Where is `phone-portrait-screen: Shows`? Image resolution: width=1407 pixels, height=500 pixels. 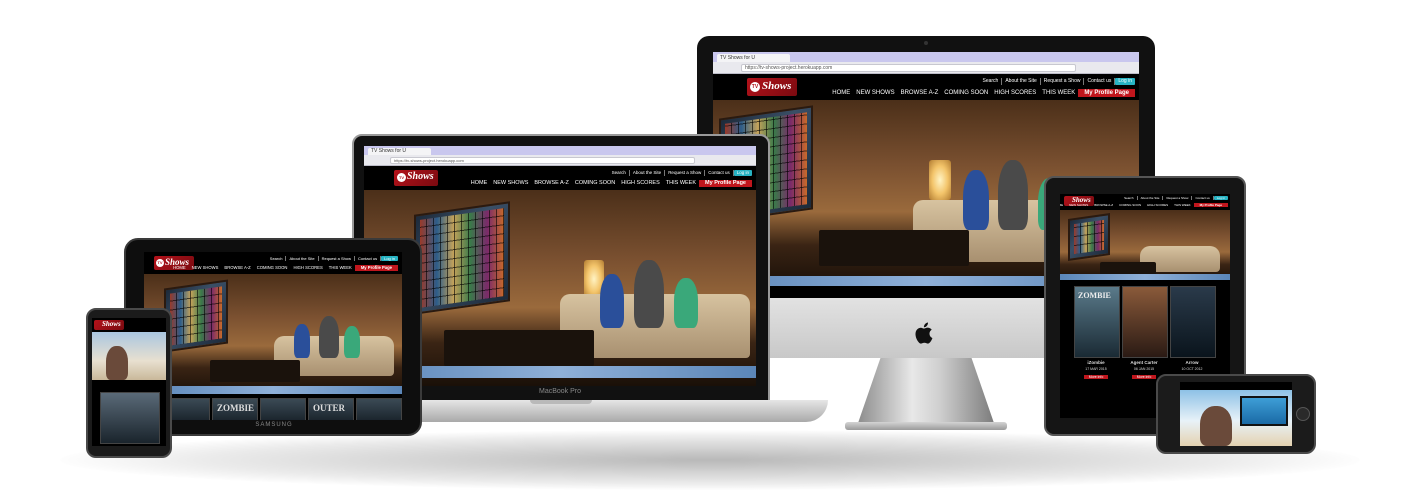 phone-portrait-screen: Shows is located at coordinates (129, 382).